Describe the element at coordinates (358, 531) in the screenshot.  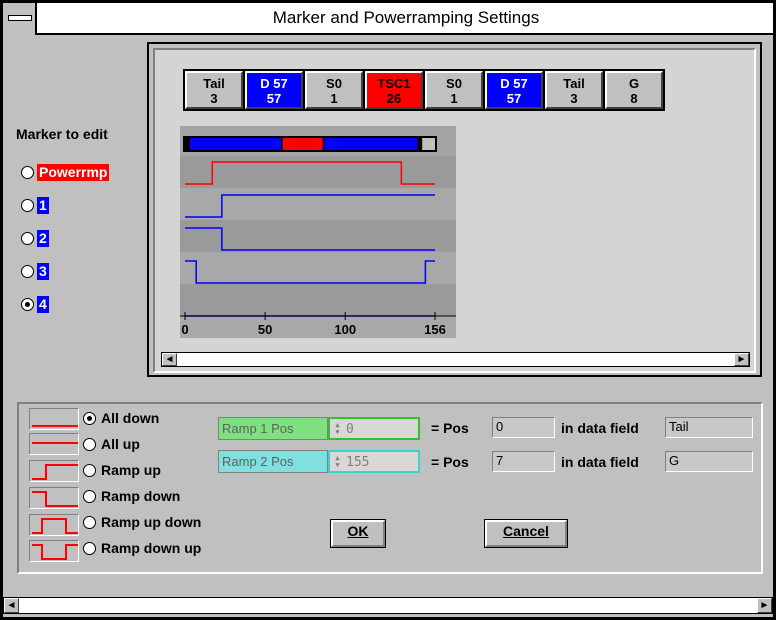
I see `ok-button-label: OK` at that location.